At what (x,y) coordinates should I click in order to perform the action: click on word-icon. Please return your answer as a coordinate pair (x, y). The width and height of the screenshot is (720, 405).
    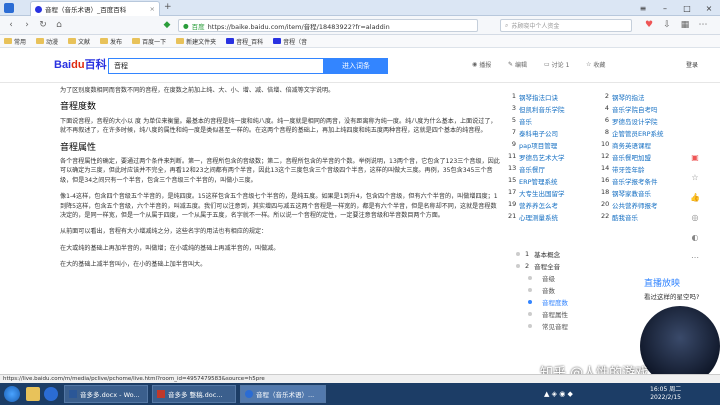
    Looking at the image, I should click on (161, 394).